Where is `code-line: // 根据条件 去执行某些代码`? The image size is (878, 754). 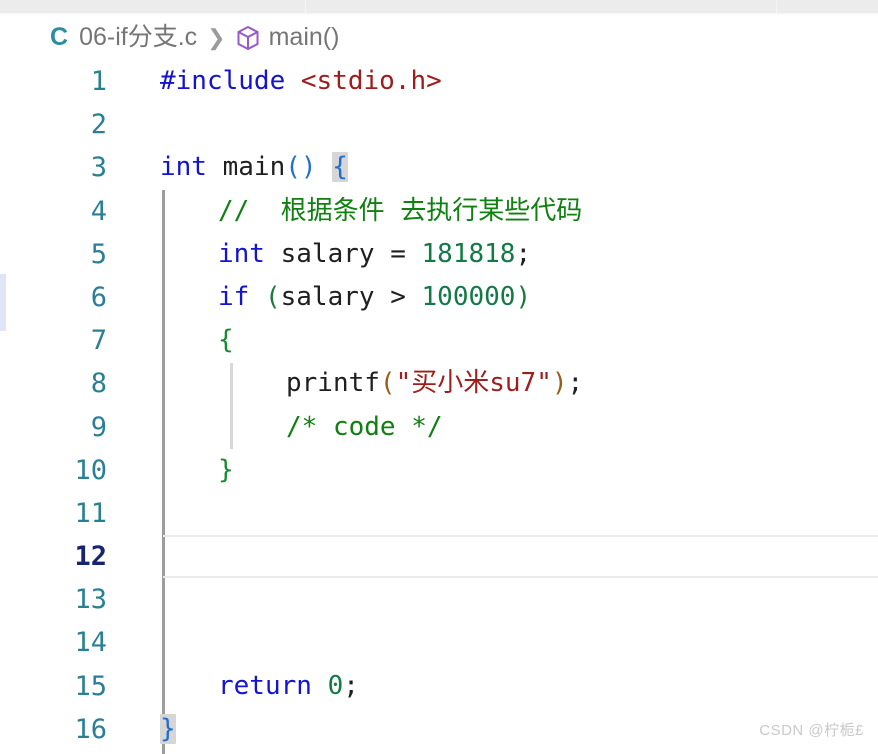 code-line: // 根据条件 去执行某些代码 is located at coordinates (498, 211).